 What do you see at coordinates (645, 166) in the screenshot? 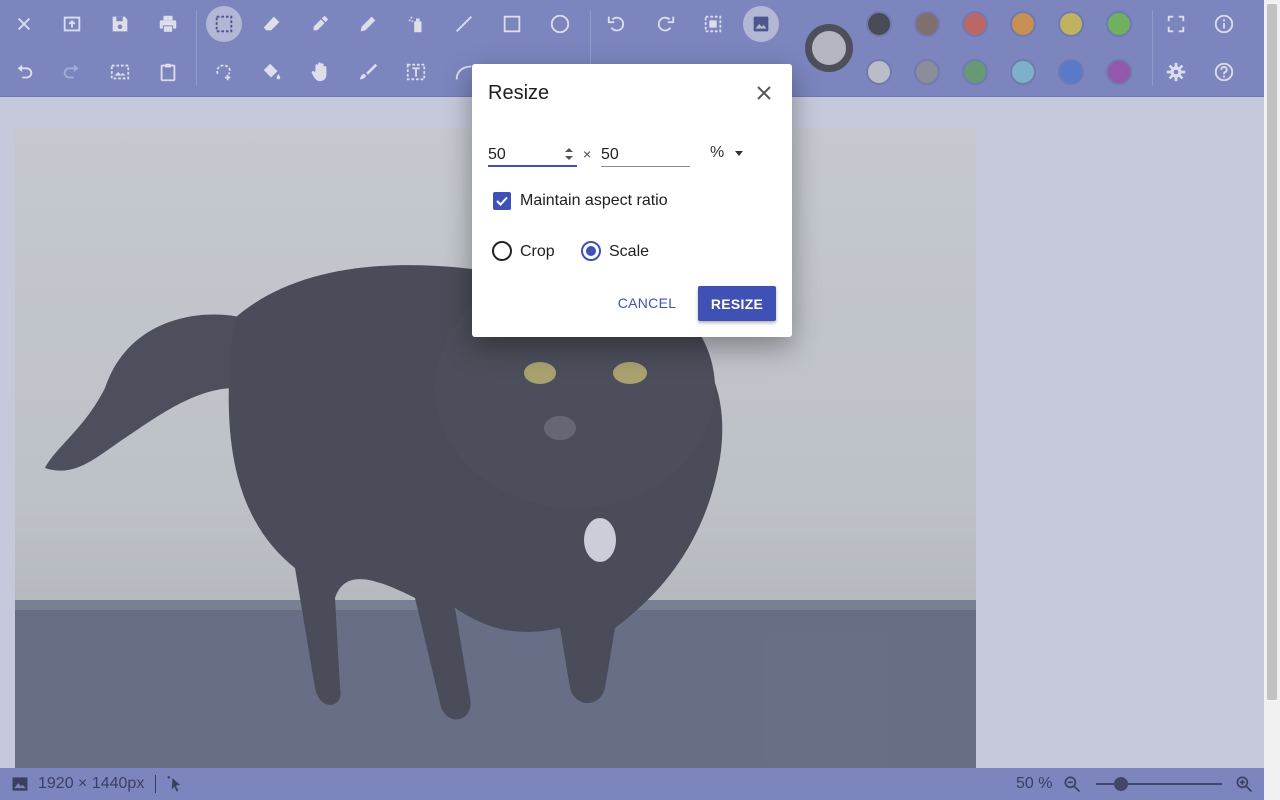
I see `height-input-underline` at bounding box center [645, 166].